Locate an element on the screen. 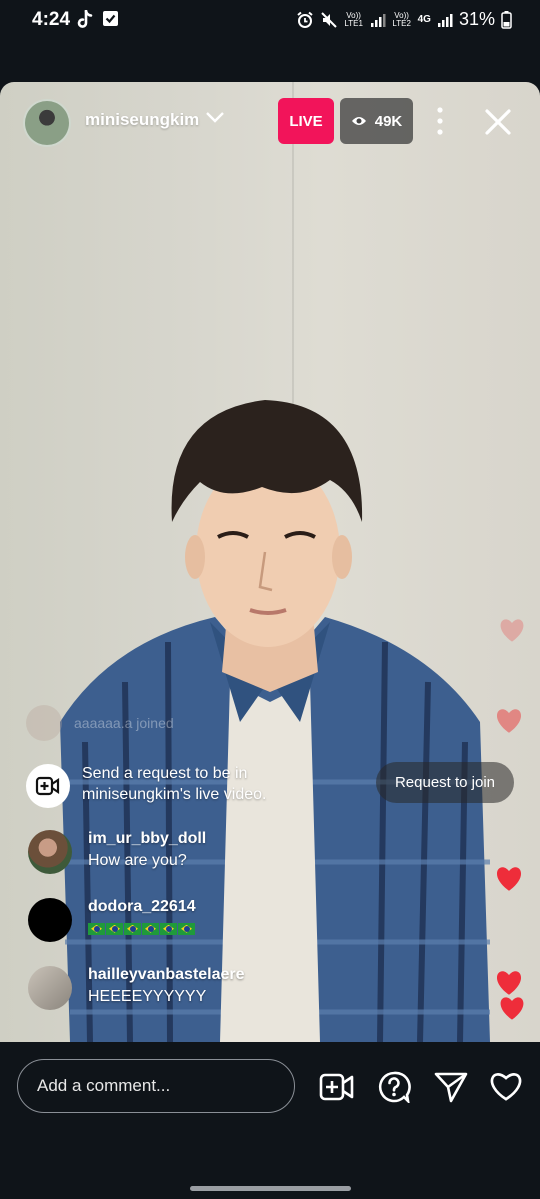 The width and height of the screenshot is (540, 1199). mute-icon is located at coordinates (328, 19).